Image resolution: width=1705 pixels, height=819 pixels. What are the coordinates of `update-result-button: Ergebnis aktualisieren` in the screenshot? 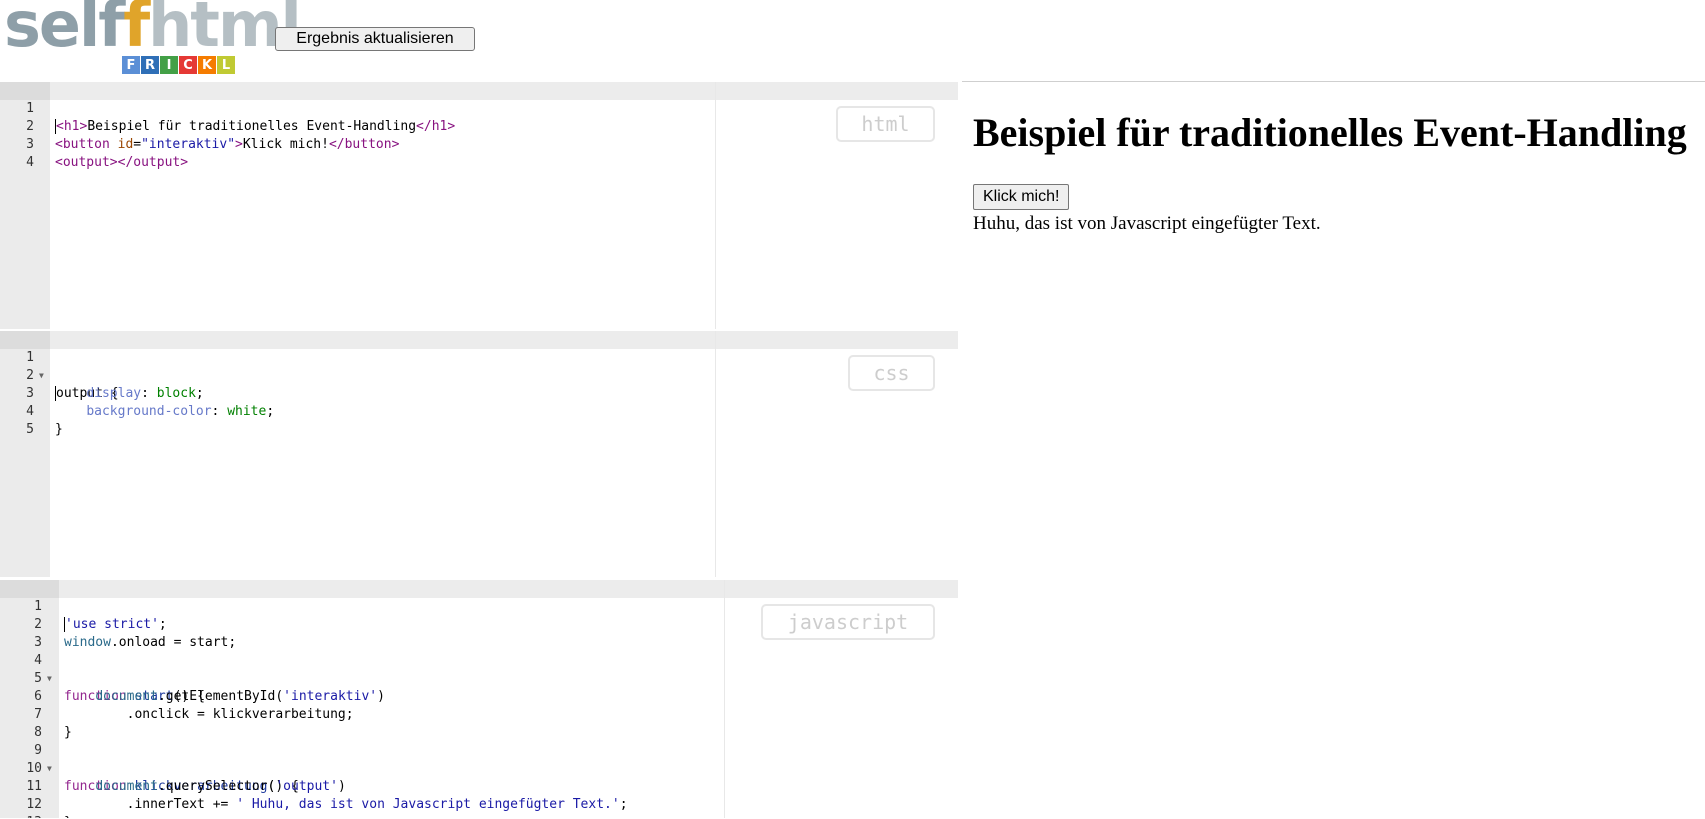 It's located at (375, 39).